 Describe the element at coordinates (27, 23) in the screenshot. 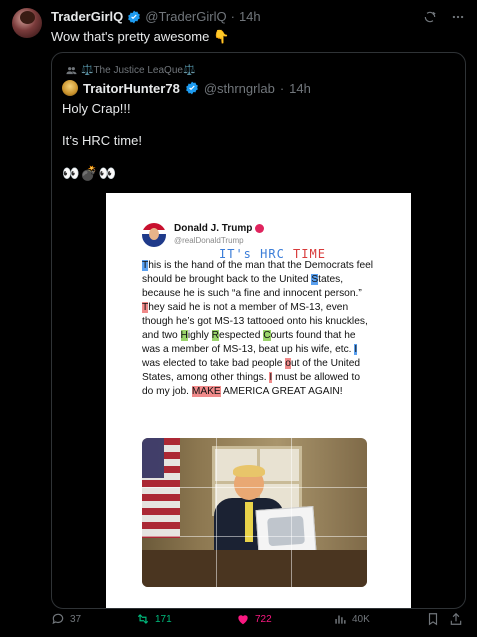

I see `author-avatar` at that location.